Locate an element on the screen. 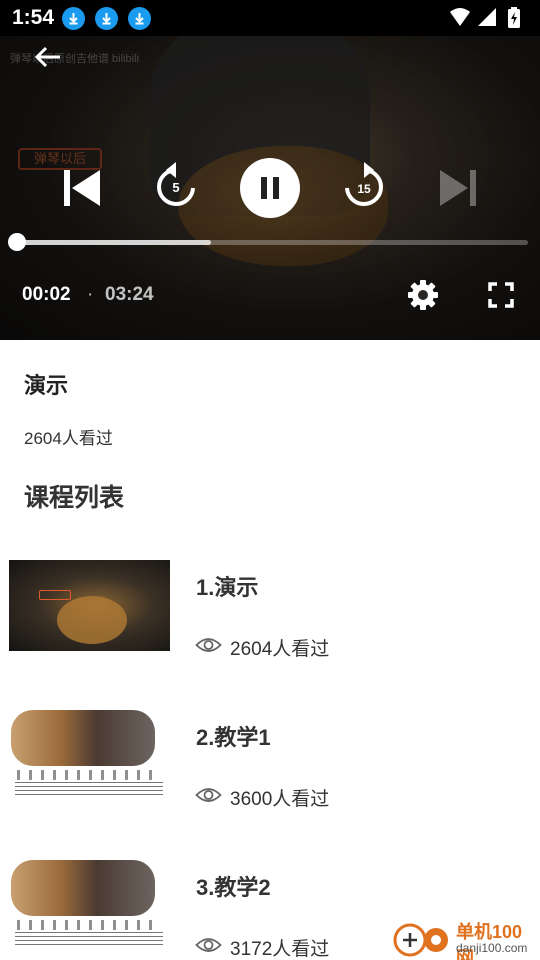 This screenshot has height=960, width=540. site-logo-icon is located at coordinates (420, 940).